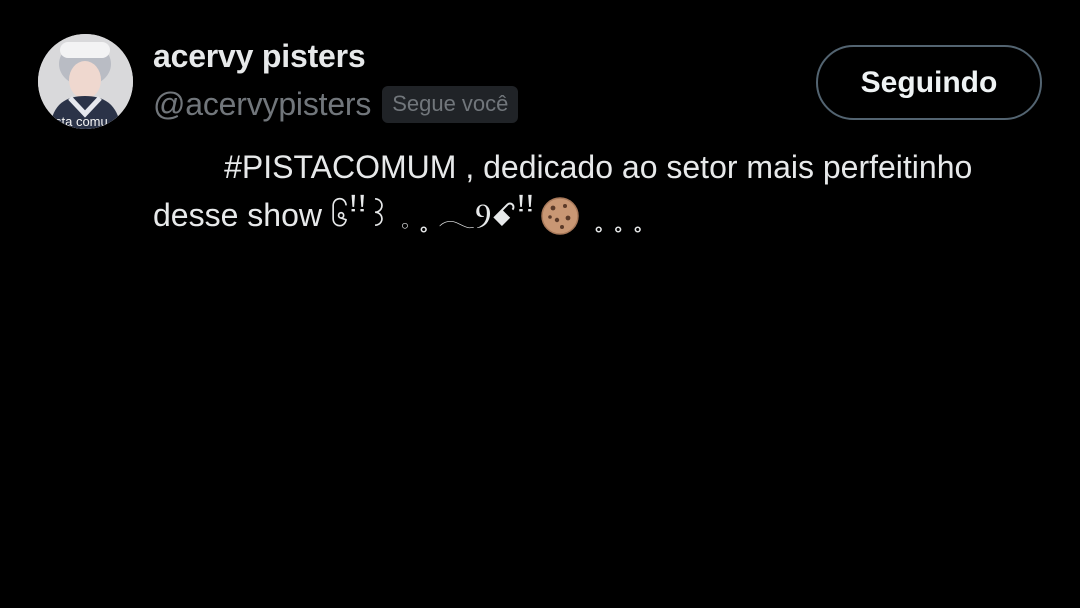  What do you see at coordinates (560, 216) in the screenshot?
I see `cookie-icon` at bounding box center [560, 216].